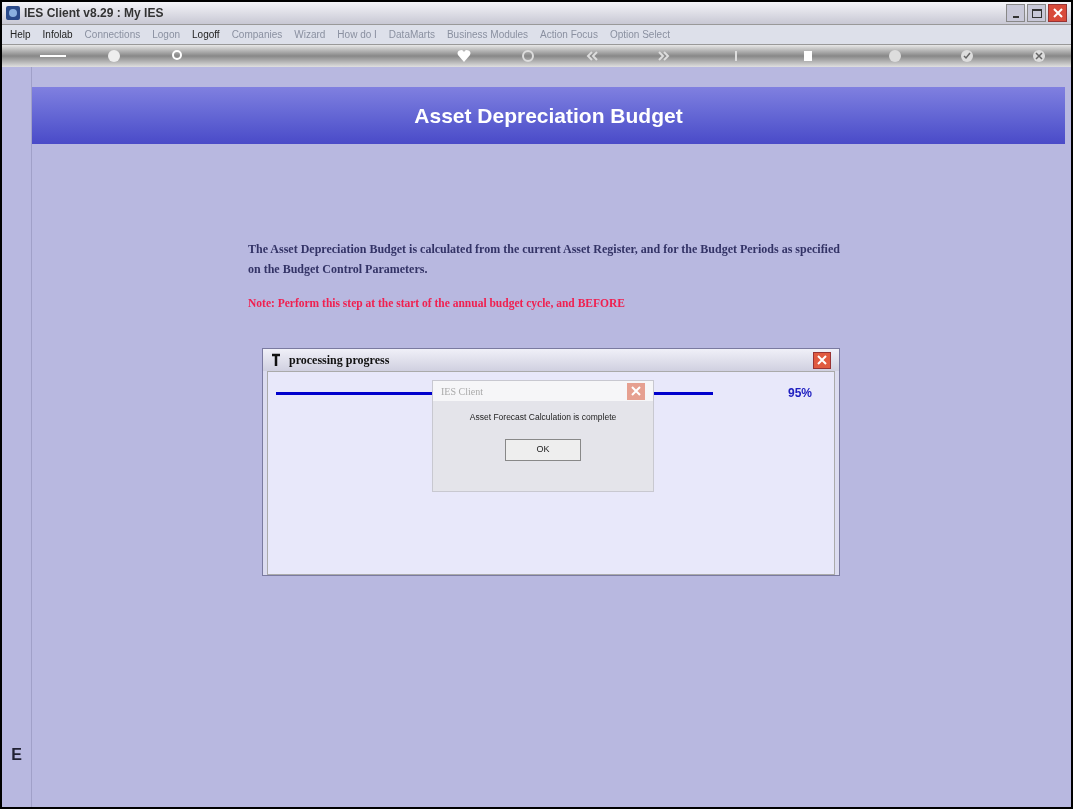 This screenshot has width=1073, height=809. Describe the element at coordinates (20, 34) in the screenshot. I see `menu-item: Help` at that location.